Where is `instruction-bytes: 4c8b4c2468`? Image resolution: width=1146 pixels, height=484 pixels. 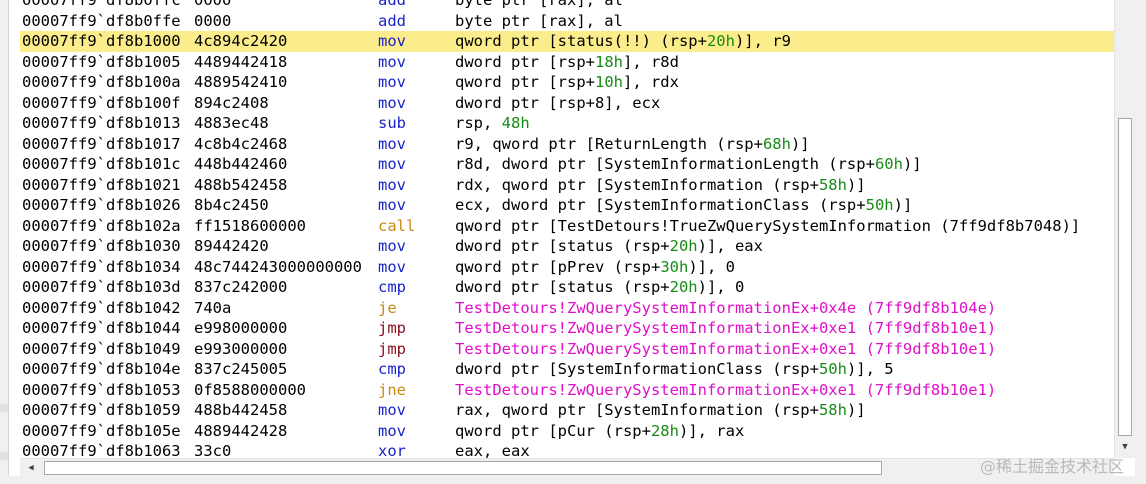
instruction-bytes: 4c8b4c2468 is located at coordinates (241, 143).